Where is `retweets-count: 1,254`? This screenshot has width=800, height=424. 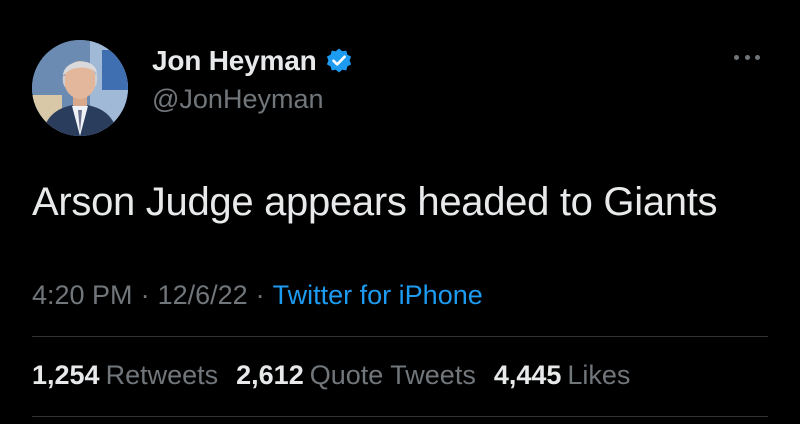
retweets-count: 1,254 is located at coordinates (66, 375).